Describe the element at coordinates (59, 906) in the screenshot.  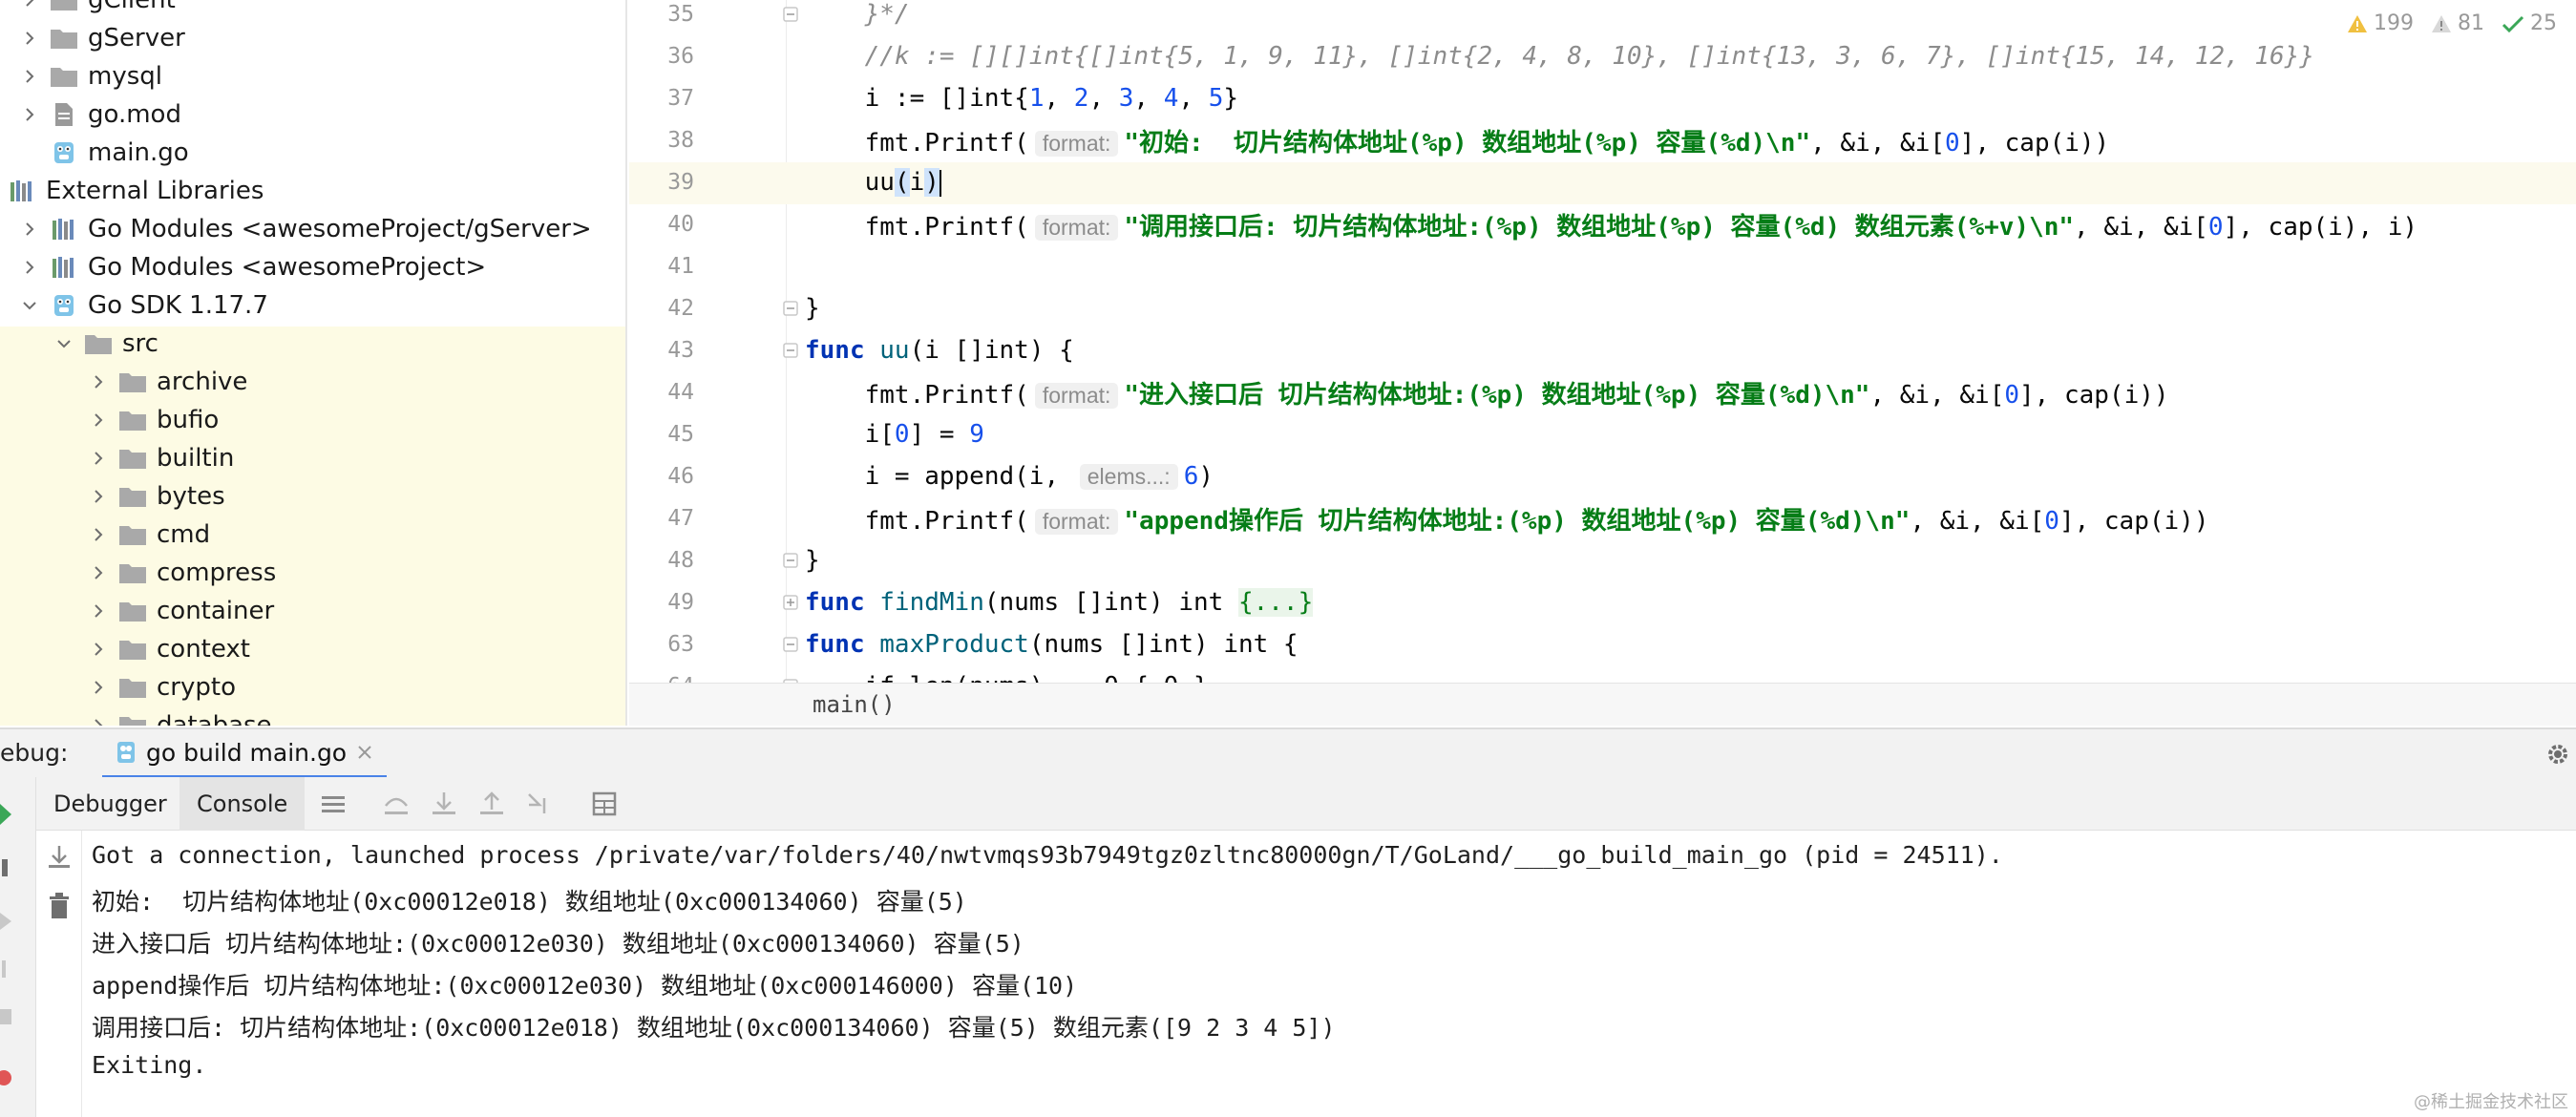
I see `trash-icon` at that location.